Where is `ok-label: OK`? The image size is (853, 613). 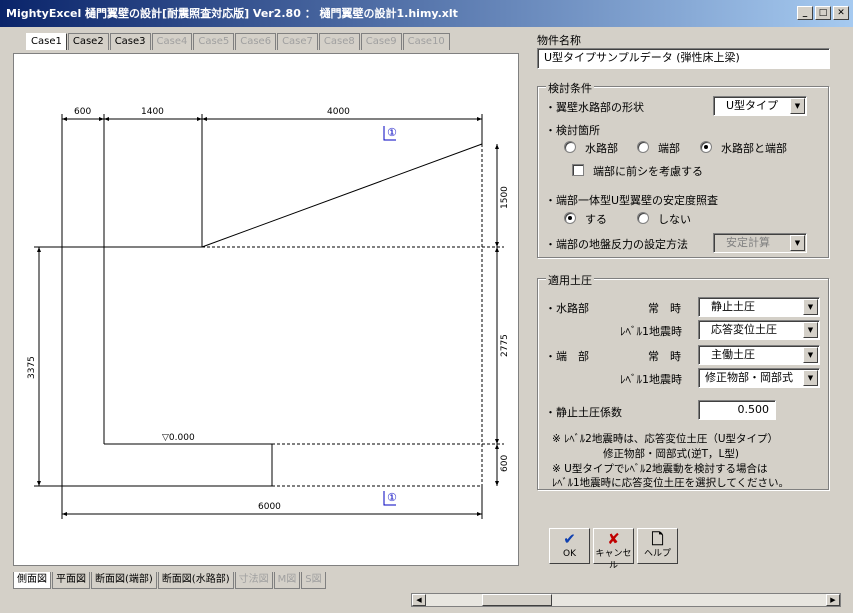 ok-label: OK is located at coordinates (569, 554).